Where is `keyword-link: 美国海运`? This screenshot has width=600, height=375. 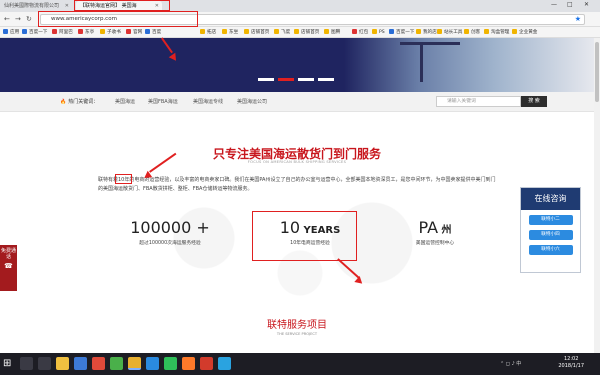 keyword-link: 美国海运 is located at coordinates (125, 101).